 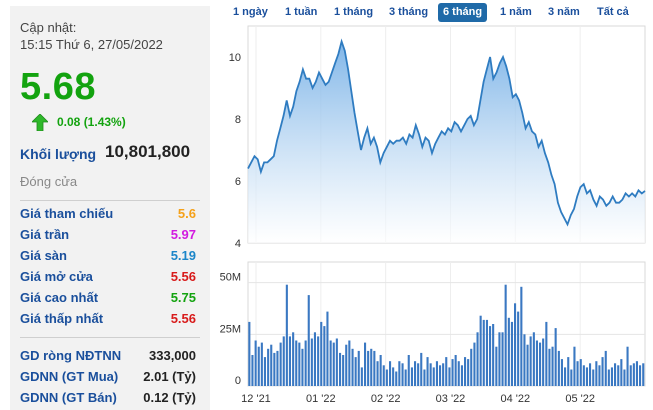 I want to click on x-axis-tick-label: 04 '22, so click(x=516, y=399).